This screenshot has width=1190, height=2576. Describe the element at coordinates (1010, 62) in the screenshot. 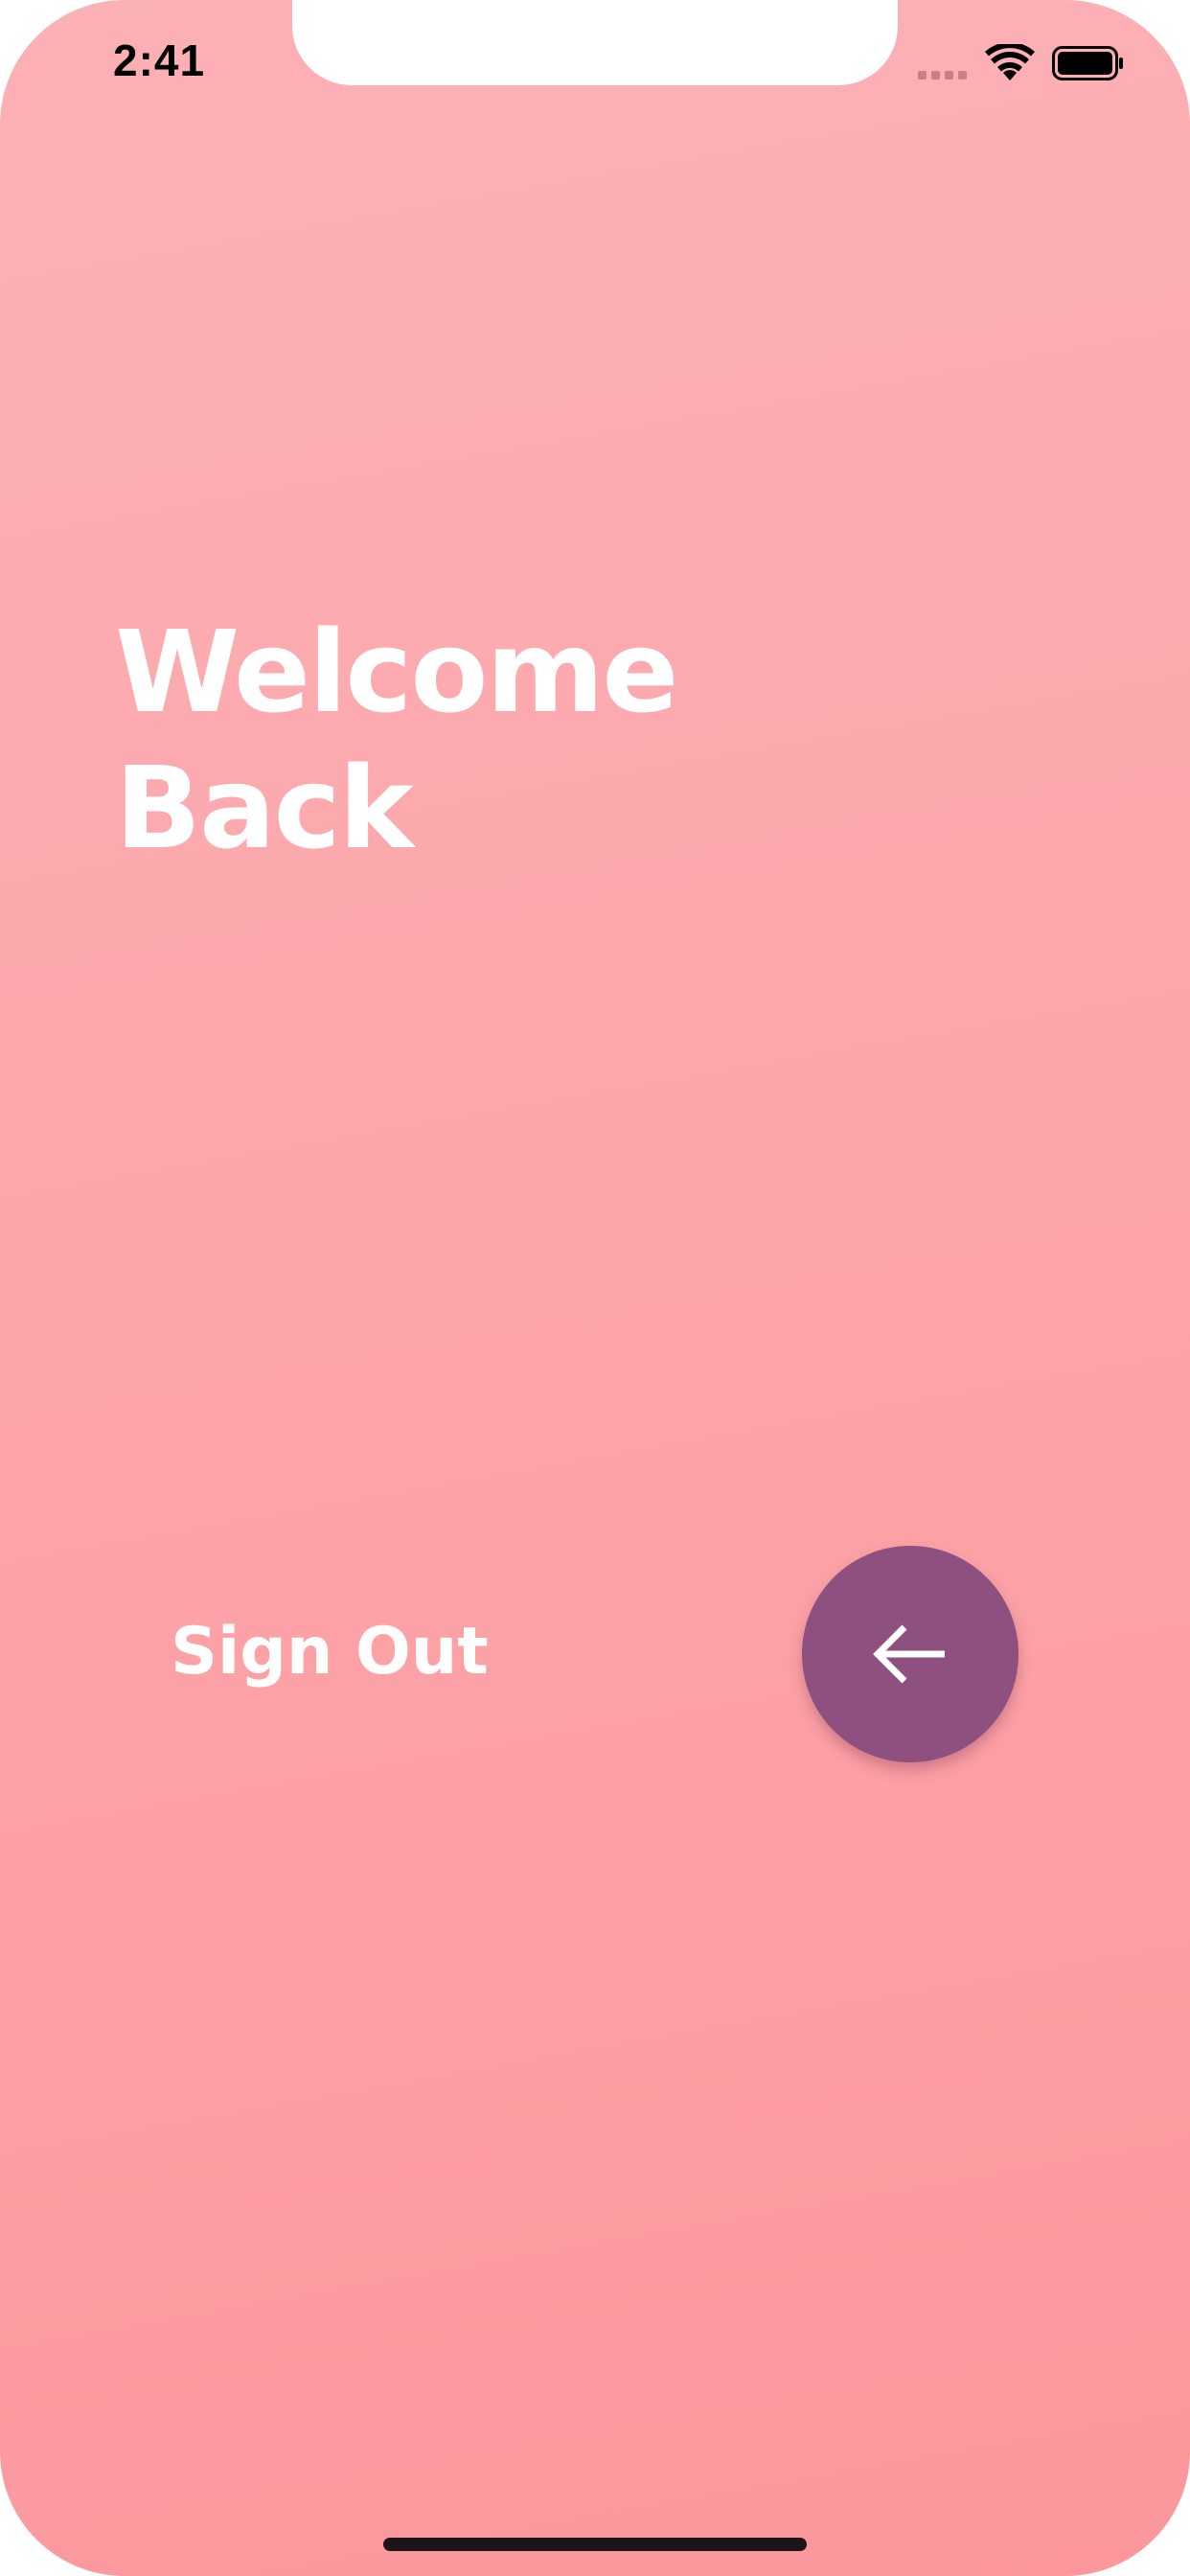

I see `wifi-icon` at that location.